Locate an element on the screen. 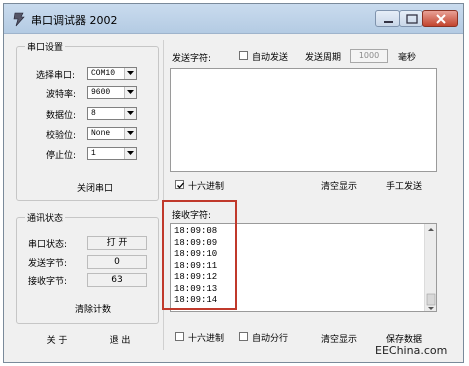  receive-hex-label: 十六进制 is located at coordinates (206, 339).